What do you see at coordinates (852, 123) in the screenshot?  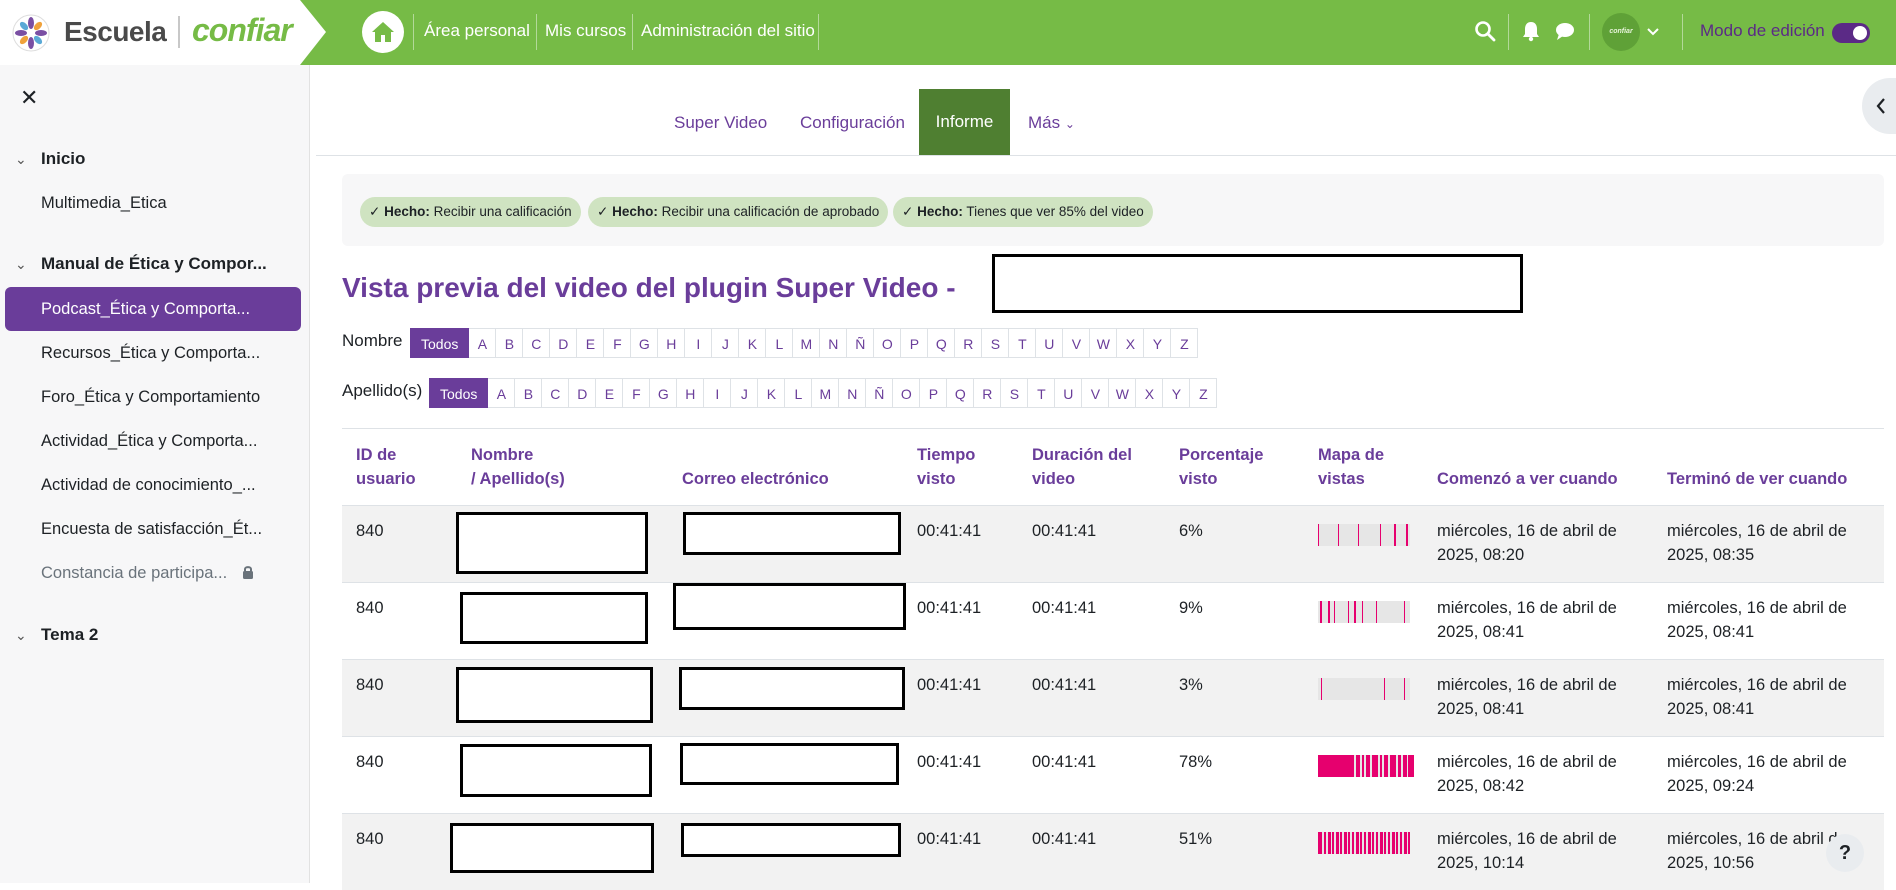 I see `tab-configuracion: Configuración` at bounding box center [852, 123].